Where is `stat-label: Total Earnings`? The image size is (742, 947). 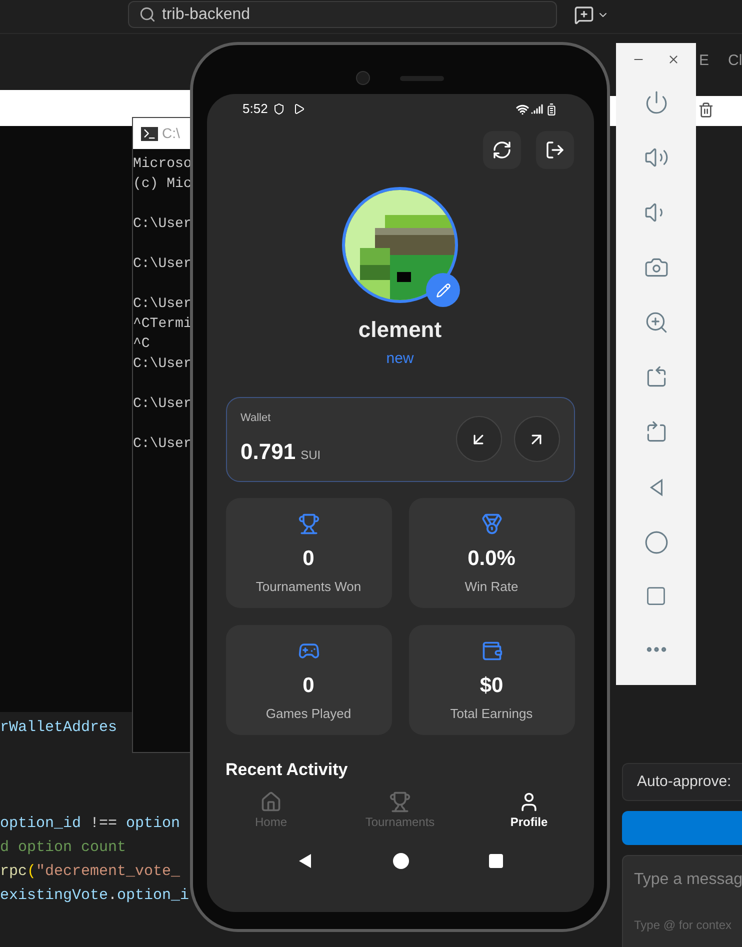
stat-label: Total Earnings is located at coordinates (491, 714).